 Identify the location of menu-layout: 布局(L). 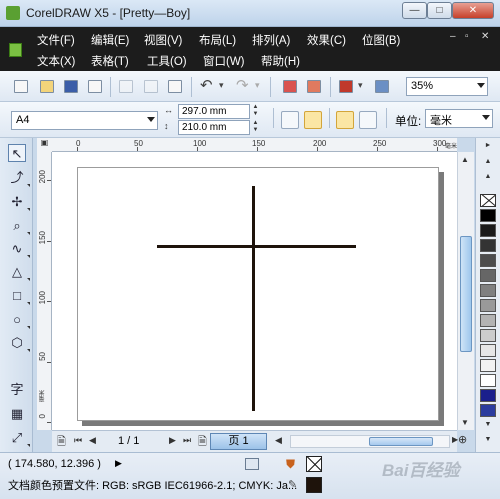
(217, 40).